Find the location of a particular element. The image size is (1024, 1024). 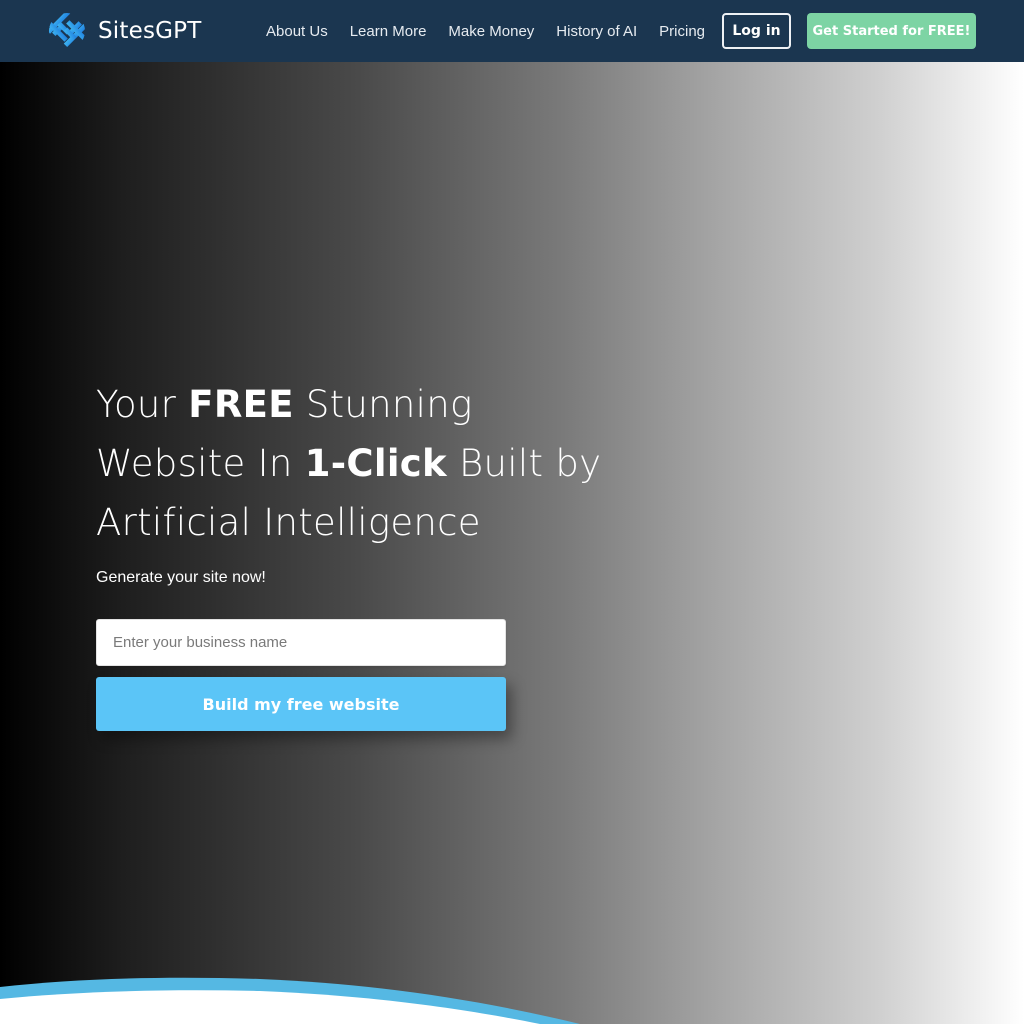

headline-text: Website In is located at coordinates (200, 463).